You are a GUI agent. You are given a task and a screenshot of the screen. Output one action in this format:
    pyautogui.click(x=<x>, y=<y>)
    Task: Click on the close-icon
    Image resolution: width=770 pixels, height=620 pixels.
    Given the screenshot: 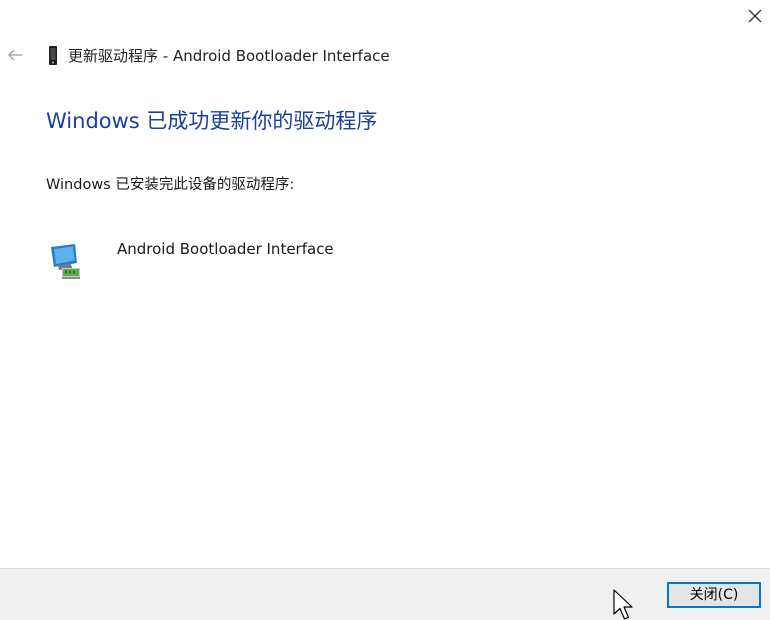 What is the action you would take?
    pyautogui.click(x=755, y=16)
    